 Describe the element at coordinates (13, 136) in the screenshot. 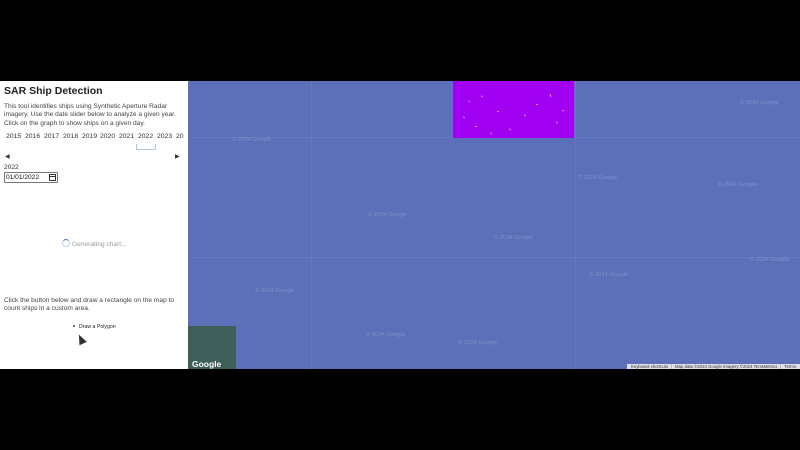

I see `year-label-2015: 2015` at that location.